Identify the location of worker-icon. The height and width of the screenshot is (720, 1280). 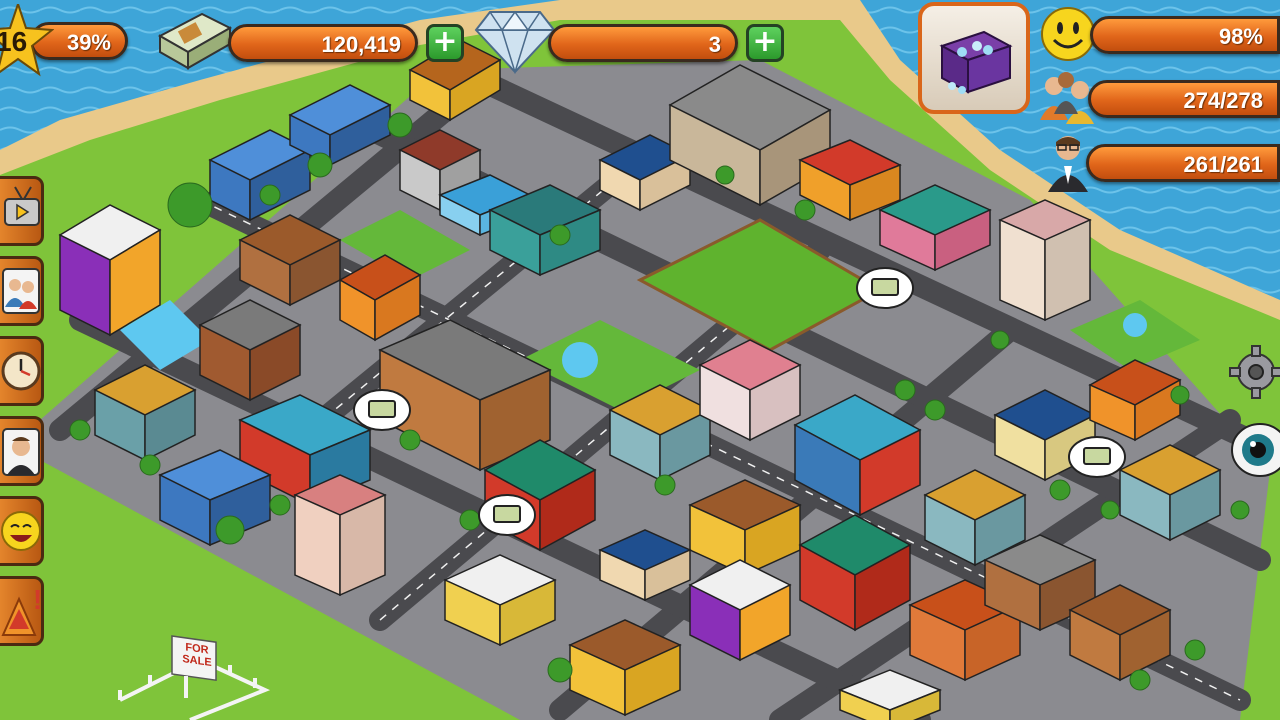
(1068, 162).